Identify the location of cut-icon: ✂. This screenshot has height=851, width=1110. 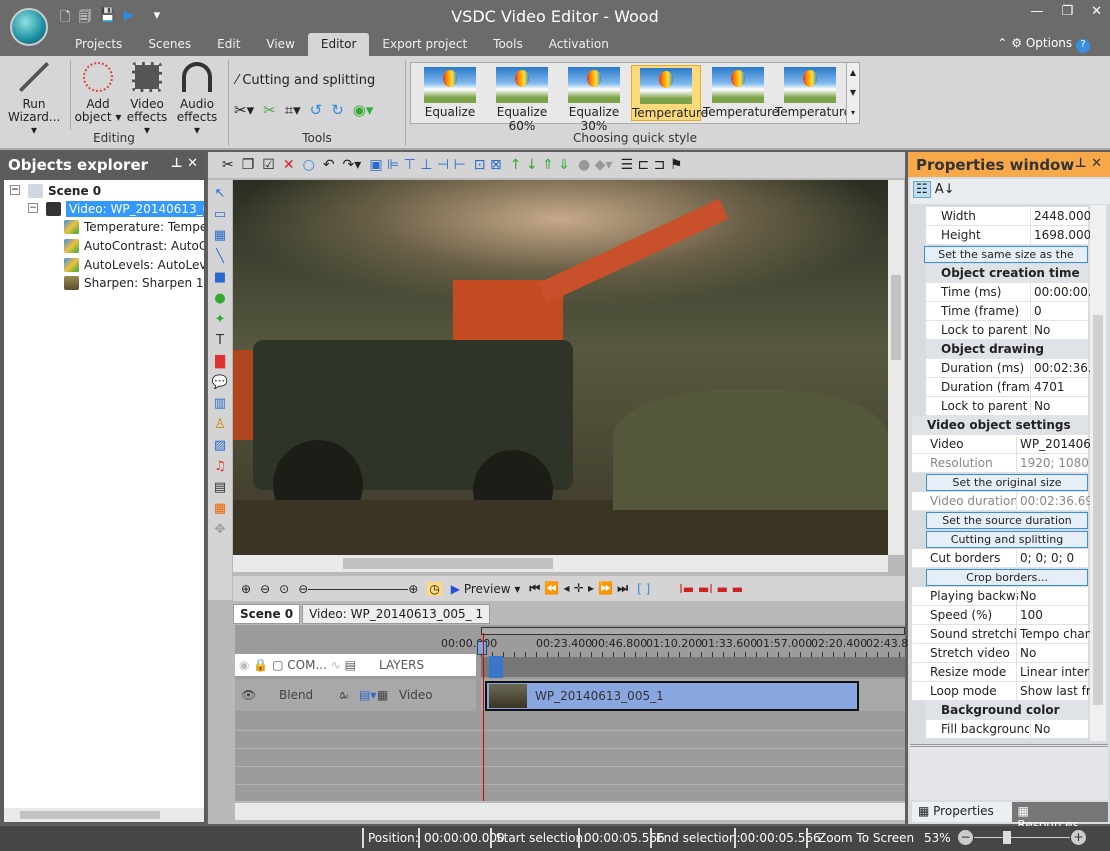
(228, 165).